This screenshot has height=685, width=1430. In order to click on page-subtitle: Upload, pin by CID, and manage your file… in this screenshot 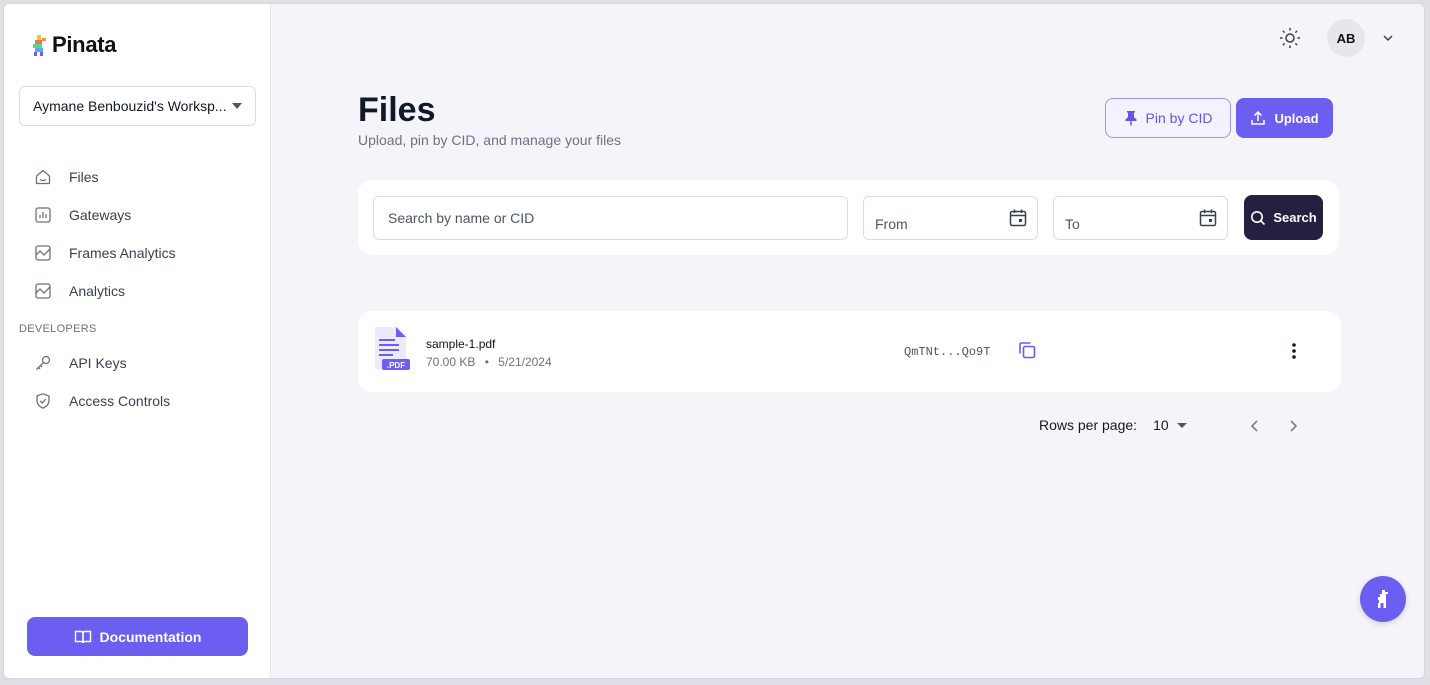, I will do `click(490, 140)`.